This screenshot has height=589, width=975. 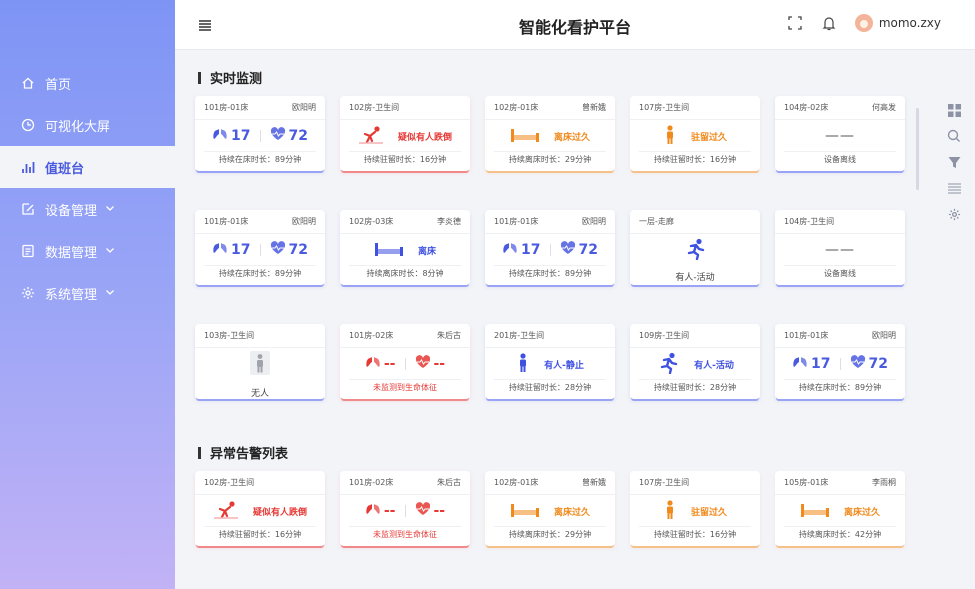 I want to click on monitor-card: 102房-03床 李炎德 离床 持续离床时长：8分钟, so click(x=405, y=247).